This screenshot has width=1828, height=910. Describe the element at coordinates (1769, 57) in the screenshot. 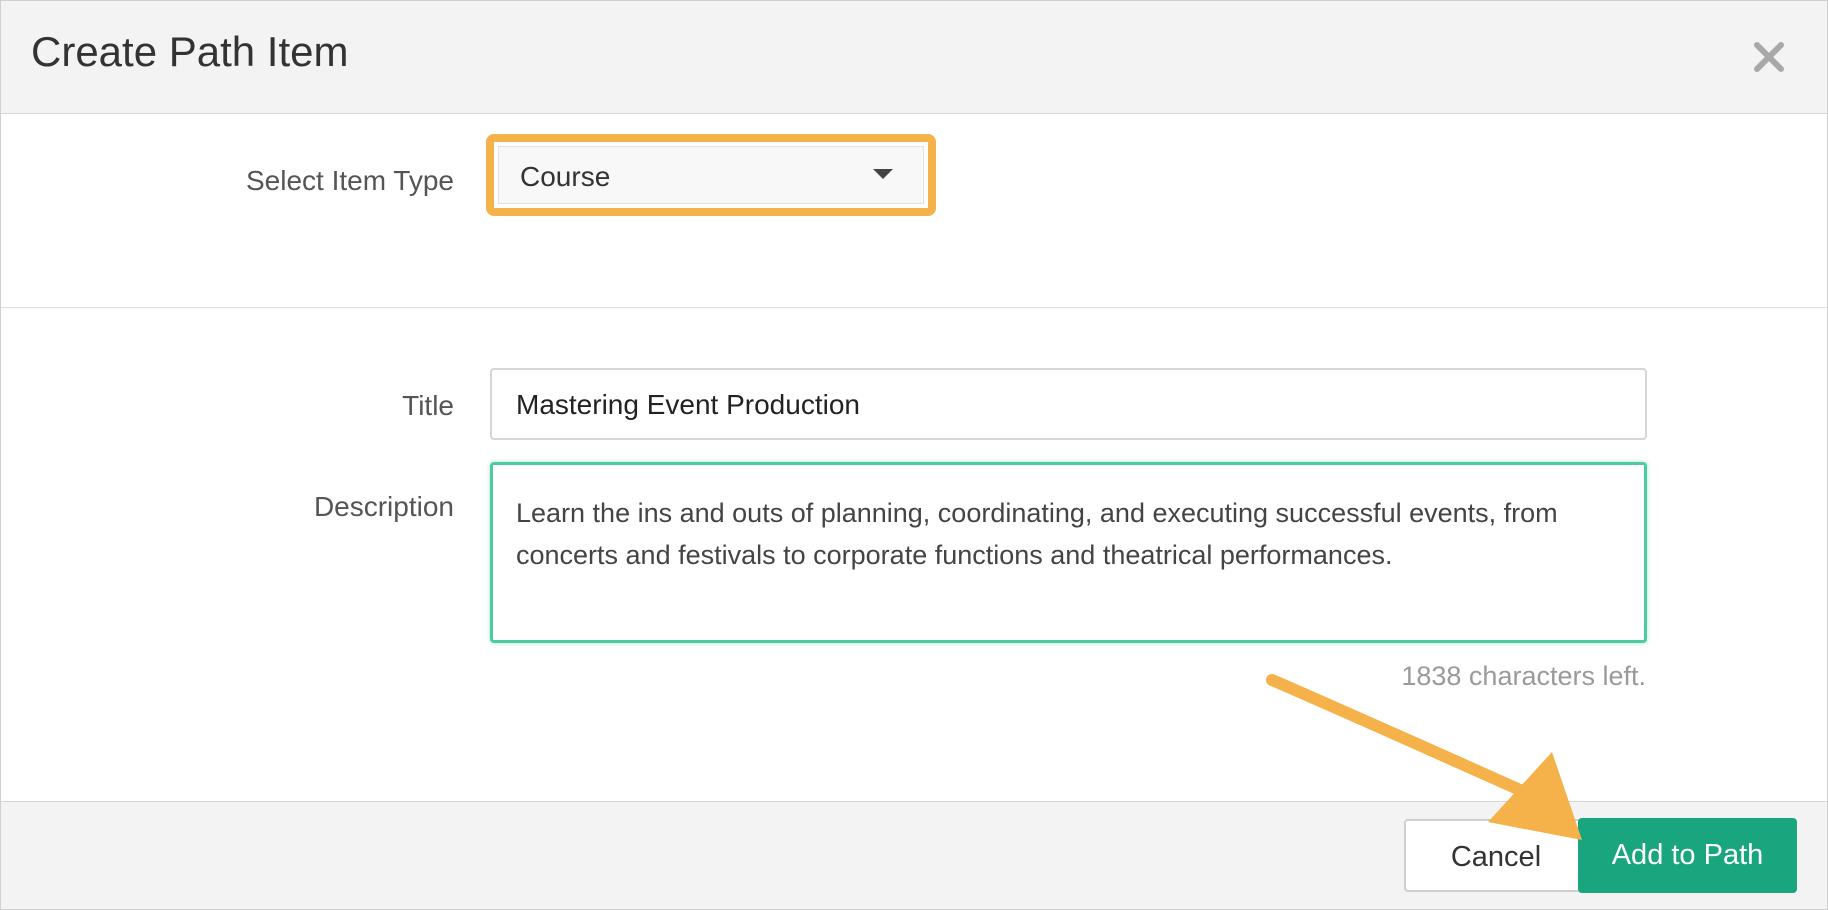

I see `close-icon` at that location.